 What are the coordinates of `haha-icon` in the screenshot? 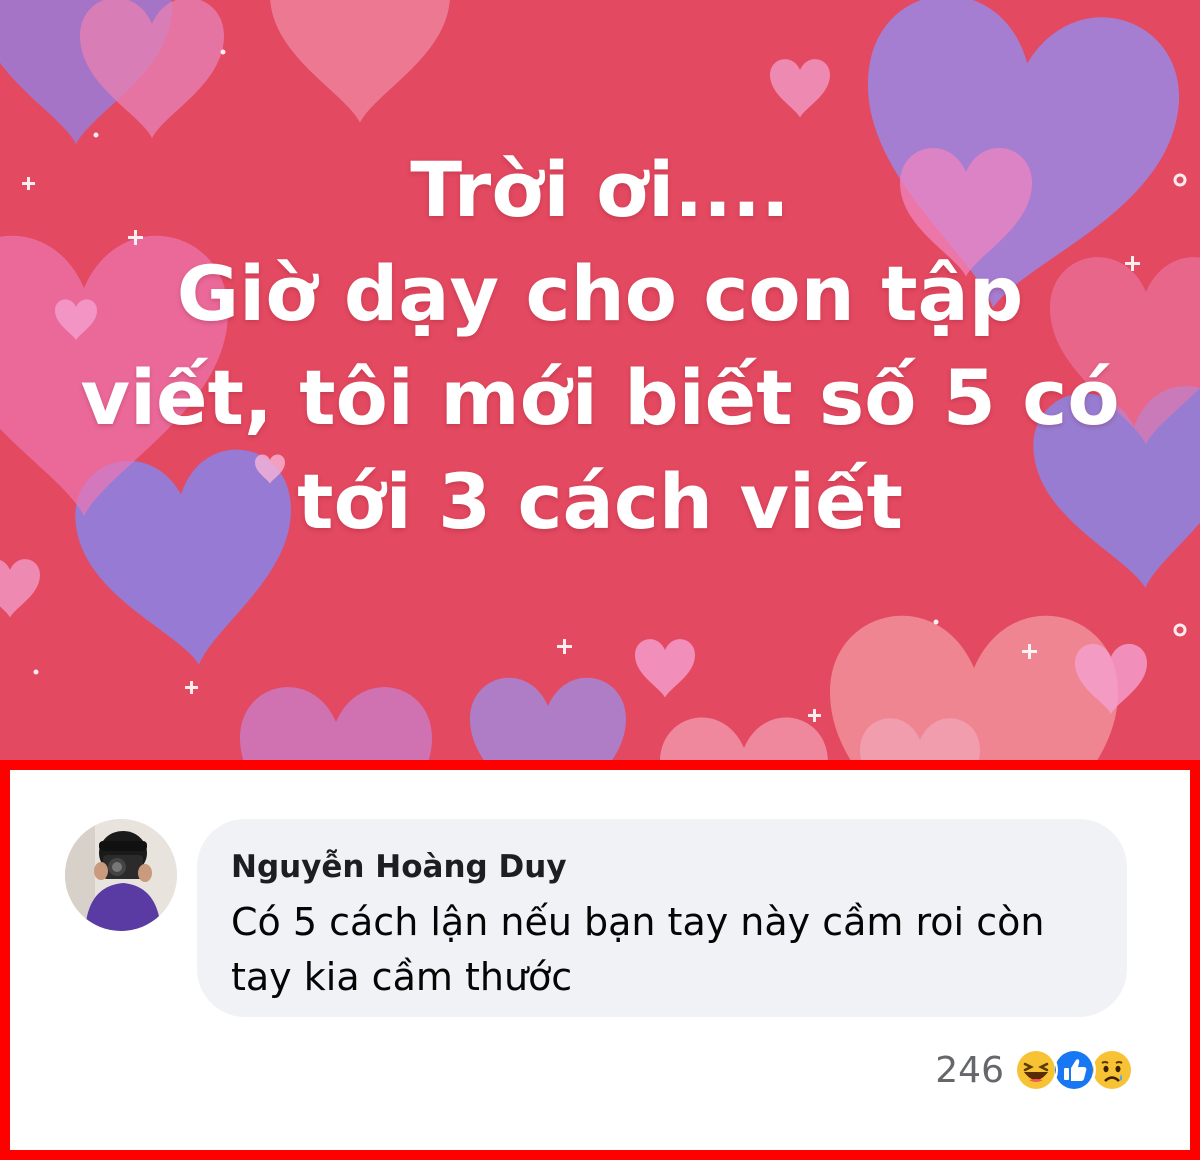 It's located at (1036, 1070).